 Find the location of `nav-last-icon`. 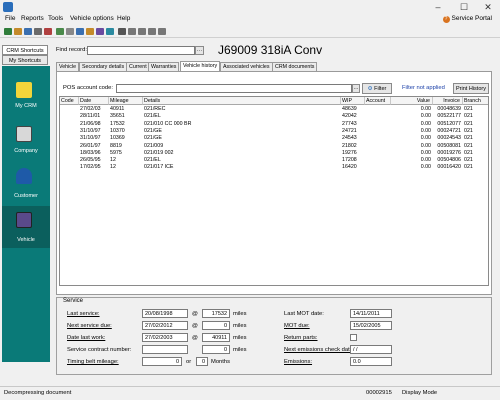

nav-last-icon is located at coordinates (162, 31).